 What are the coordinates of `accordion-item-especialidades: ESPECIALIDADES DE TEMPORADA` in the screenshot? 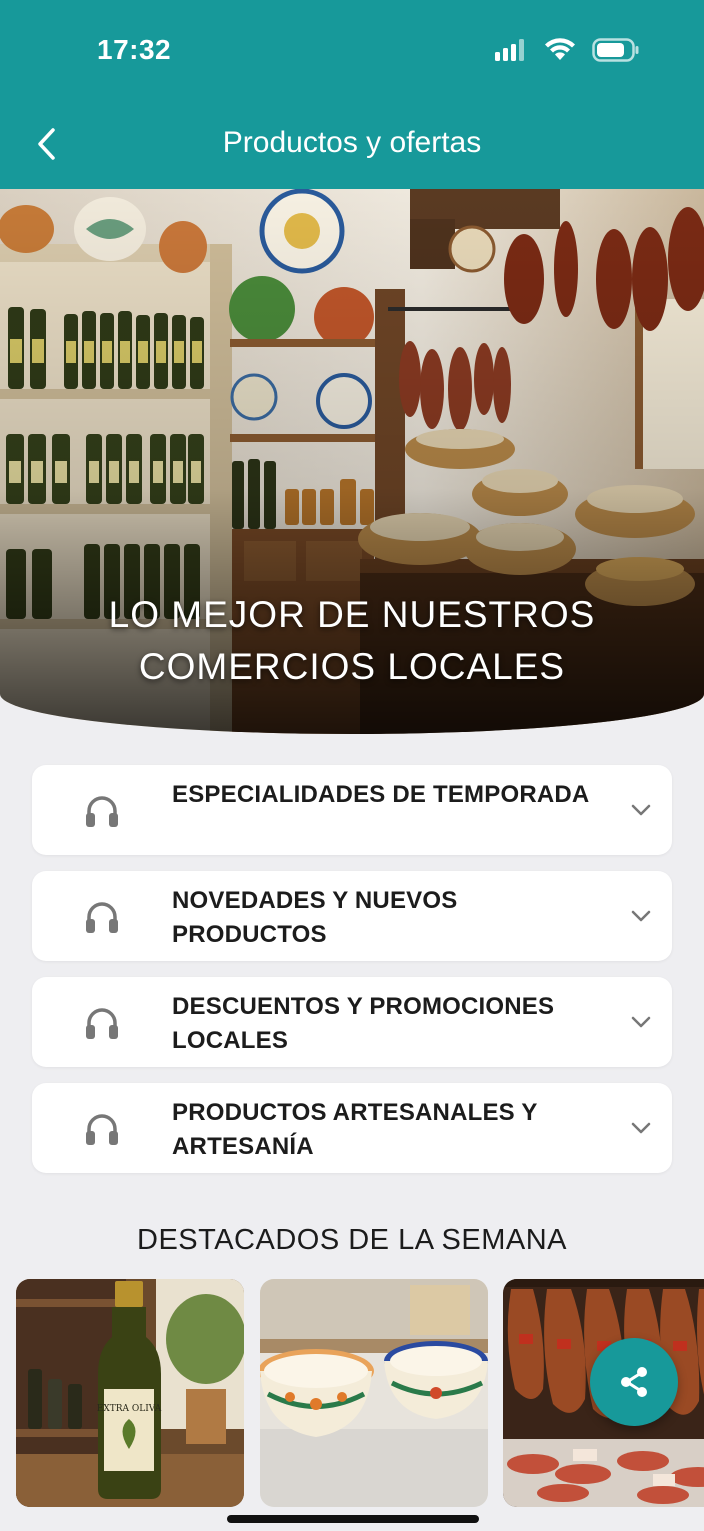 It's located at (352, 810).